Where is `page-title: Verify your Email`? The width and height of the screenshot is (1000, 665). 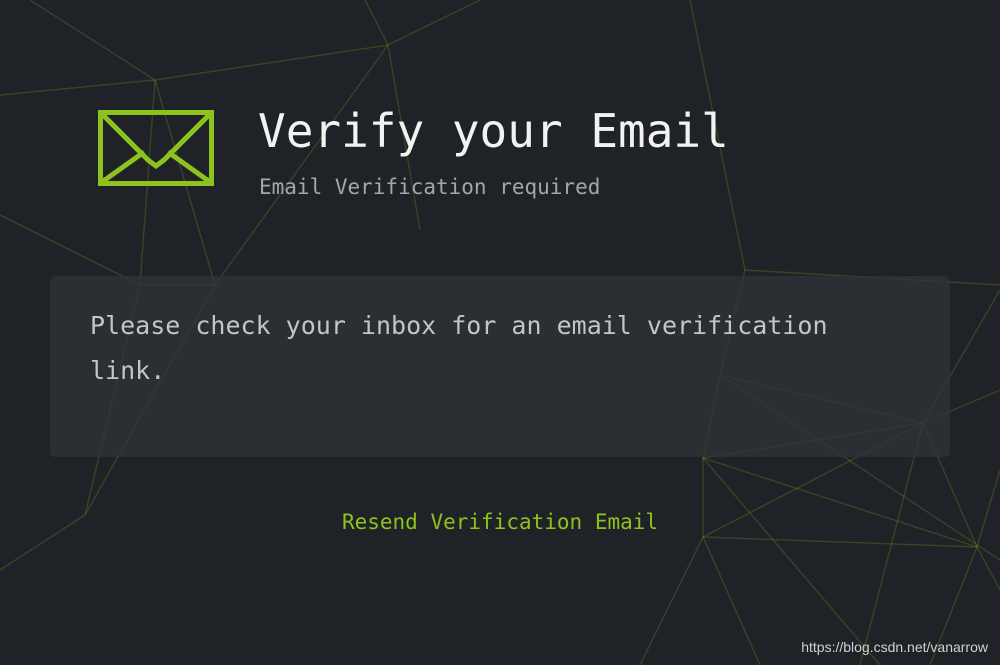 page-title: Verify your Email is located at coordinates (493, 131).